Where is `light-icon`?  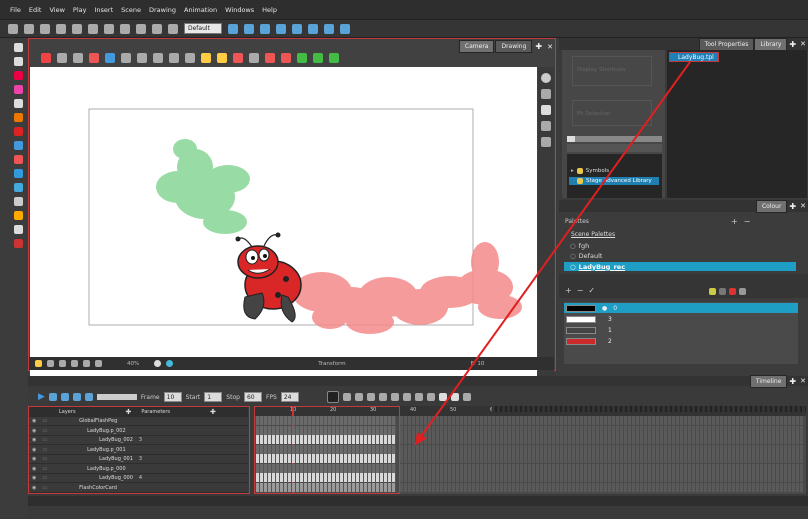
light-icon is located at coordinates (206, 58).